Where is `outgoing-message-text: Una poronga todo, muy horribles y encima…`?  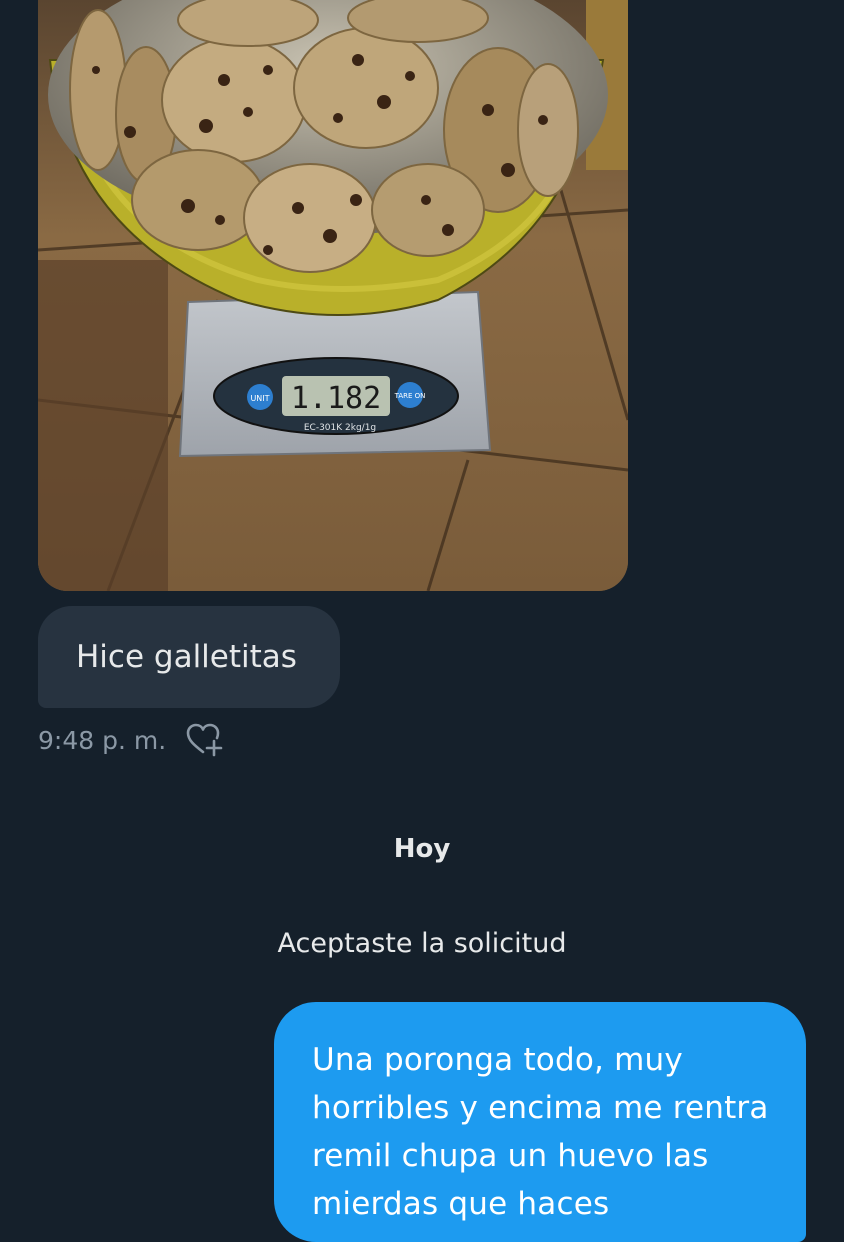 outgoing-message-text: Una poronga todo, muy horribles y encima… is located at coordinates (540, 1132).